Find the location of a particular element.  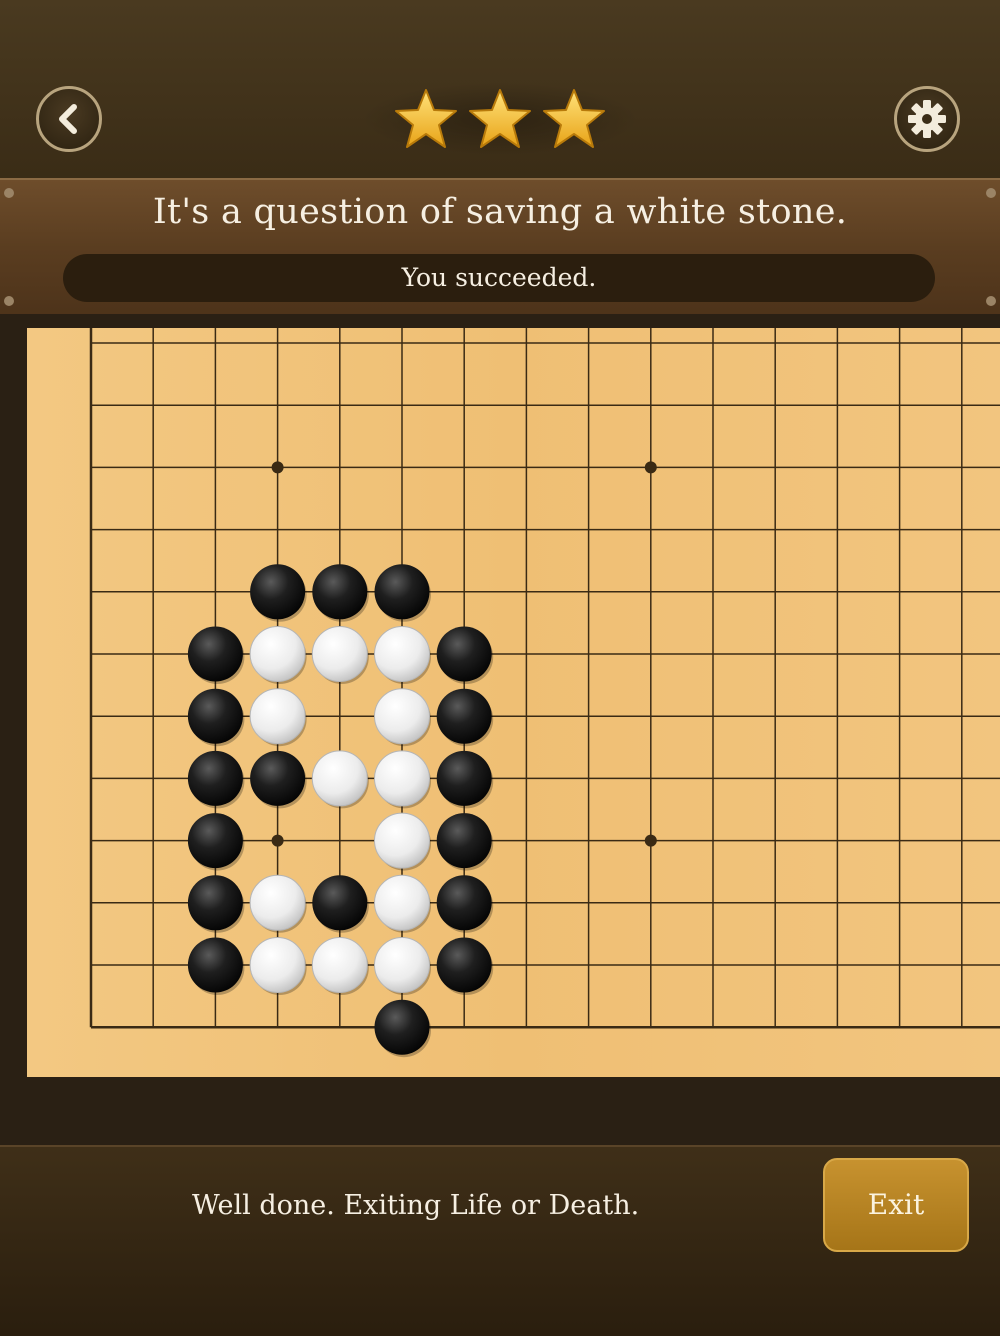

back-button is located at coordinates (69, 119).